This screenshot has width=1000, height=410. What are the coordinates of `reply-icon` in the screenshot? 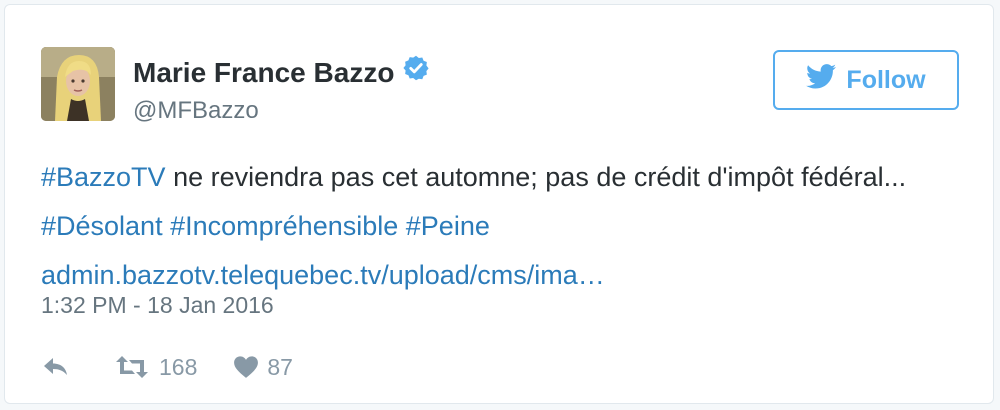 It's located at (56, 367).